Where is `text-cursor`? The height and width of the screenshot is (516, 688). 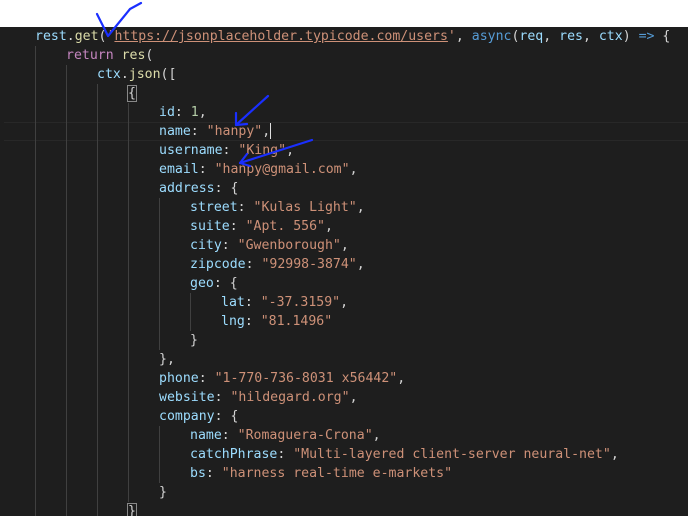
text-cursor is located at coordinates (271, 131).